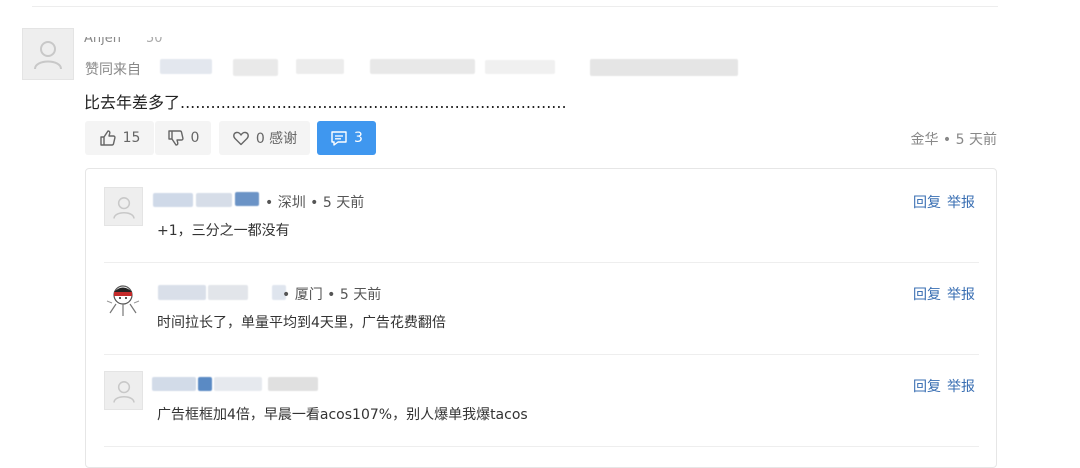  I want to click on like-count: 15, so click(131, 138).